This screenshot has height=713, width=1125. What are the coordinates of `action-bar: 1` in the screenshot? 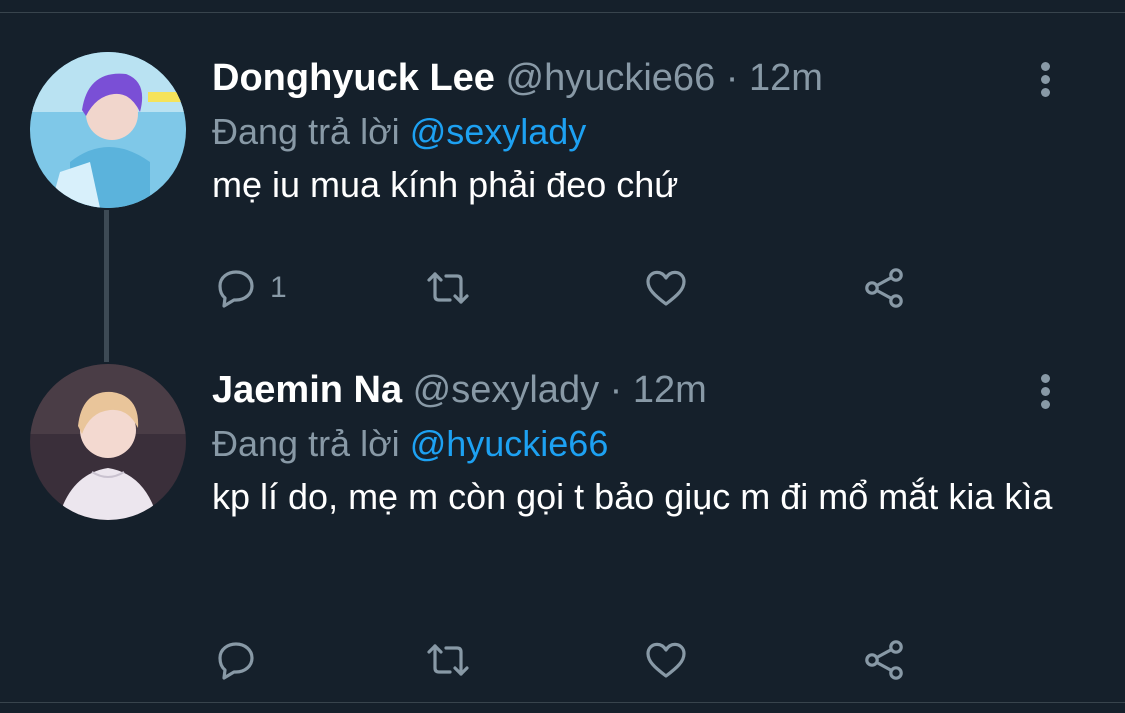 It's located at (592, 288).